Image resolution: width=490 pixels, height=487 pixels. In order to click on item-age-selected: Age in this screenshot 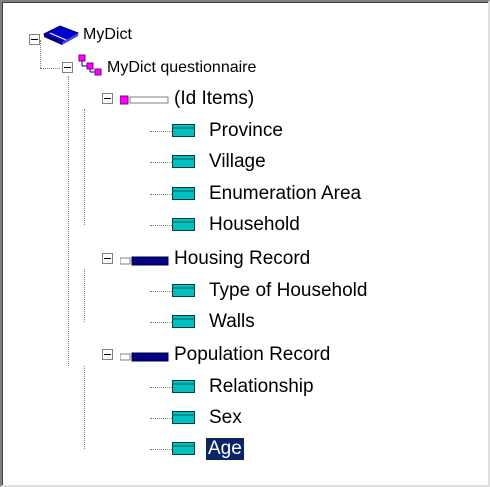, I will do `click(225, 449)`.